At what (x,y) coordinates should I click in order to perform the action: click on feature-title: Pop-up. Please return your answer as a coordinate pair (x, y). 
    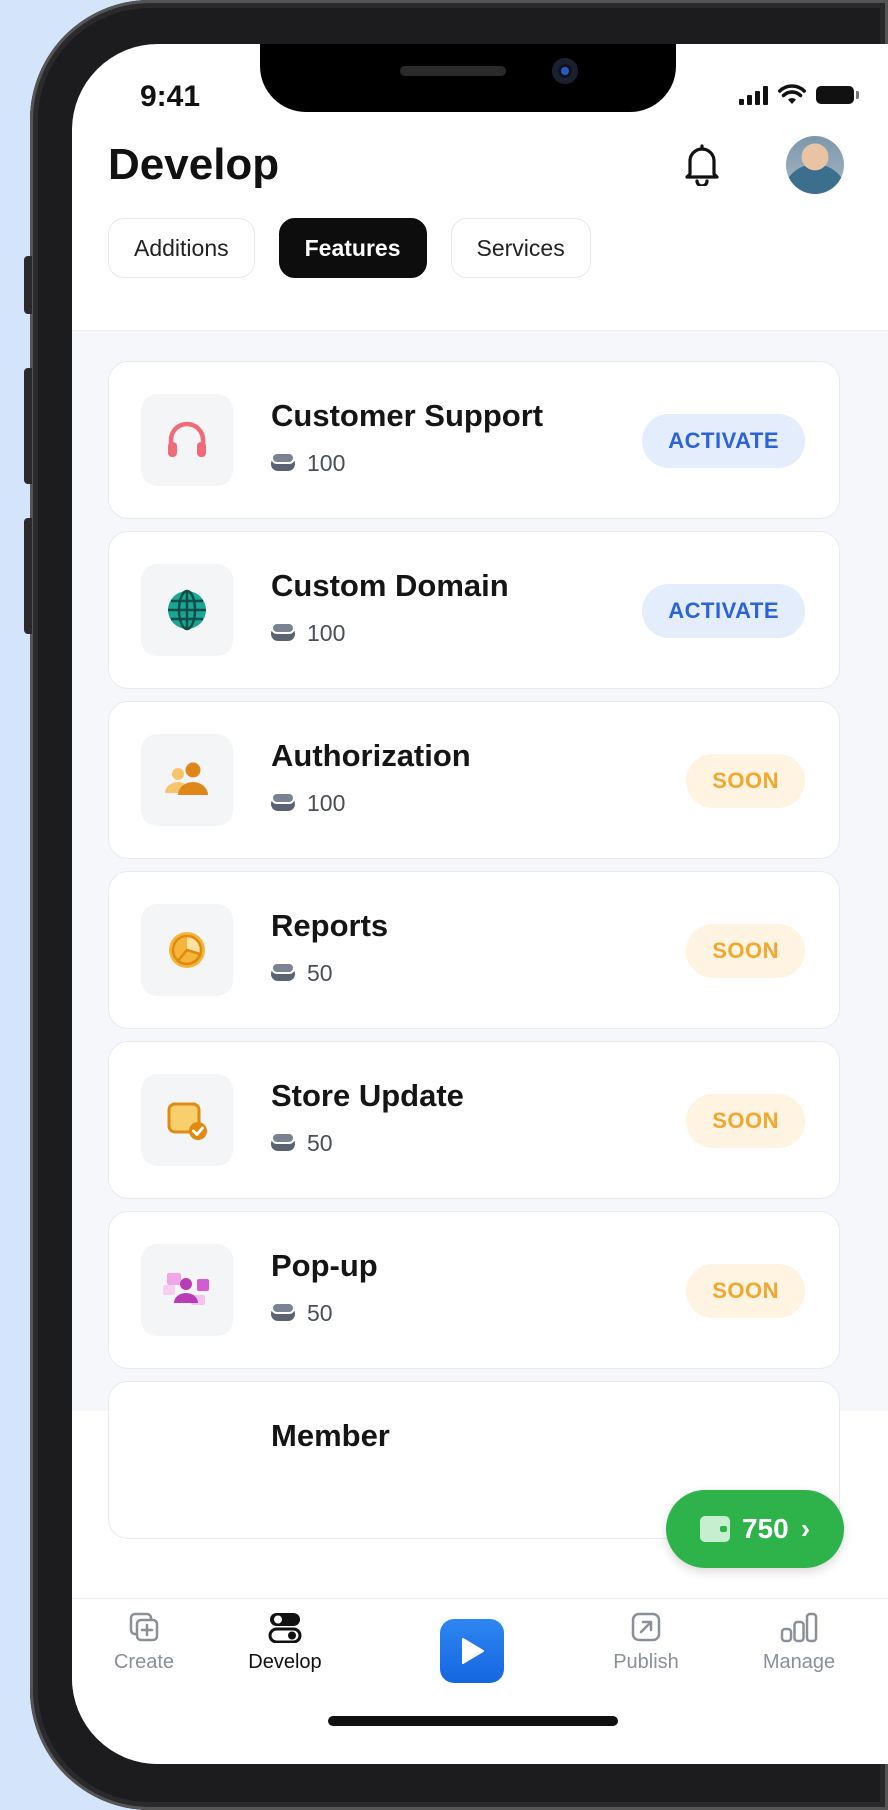
    Looking at the image, I should click on (324, 1265).